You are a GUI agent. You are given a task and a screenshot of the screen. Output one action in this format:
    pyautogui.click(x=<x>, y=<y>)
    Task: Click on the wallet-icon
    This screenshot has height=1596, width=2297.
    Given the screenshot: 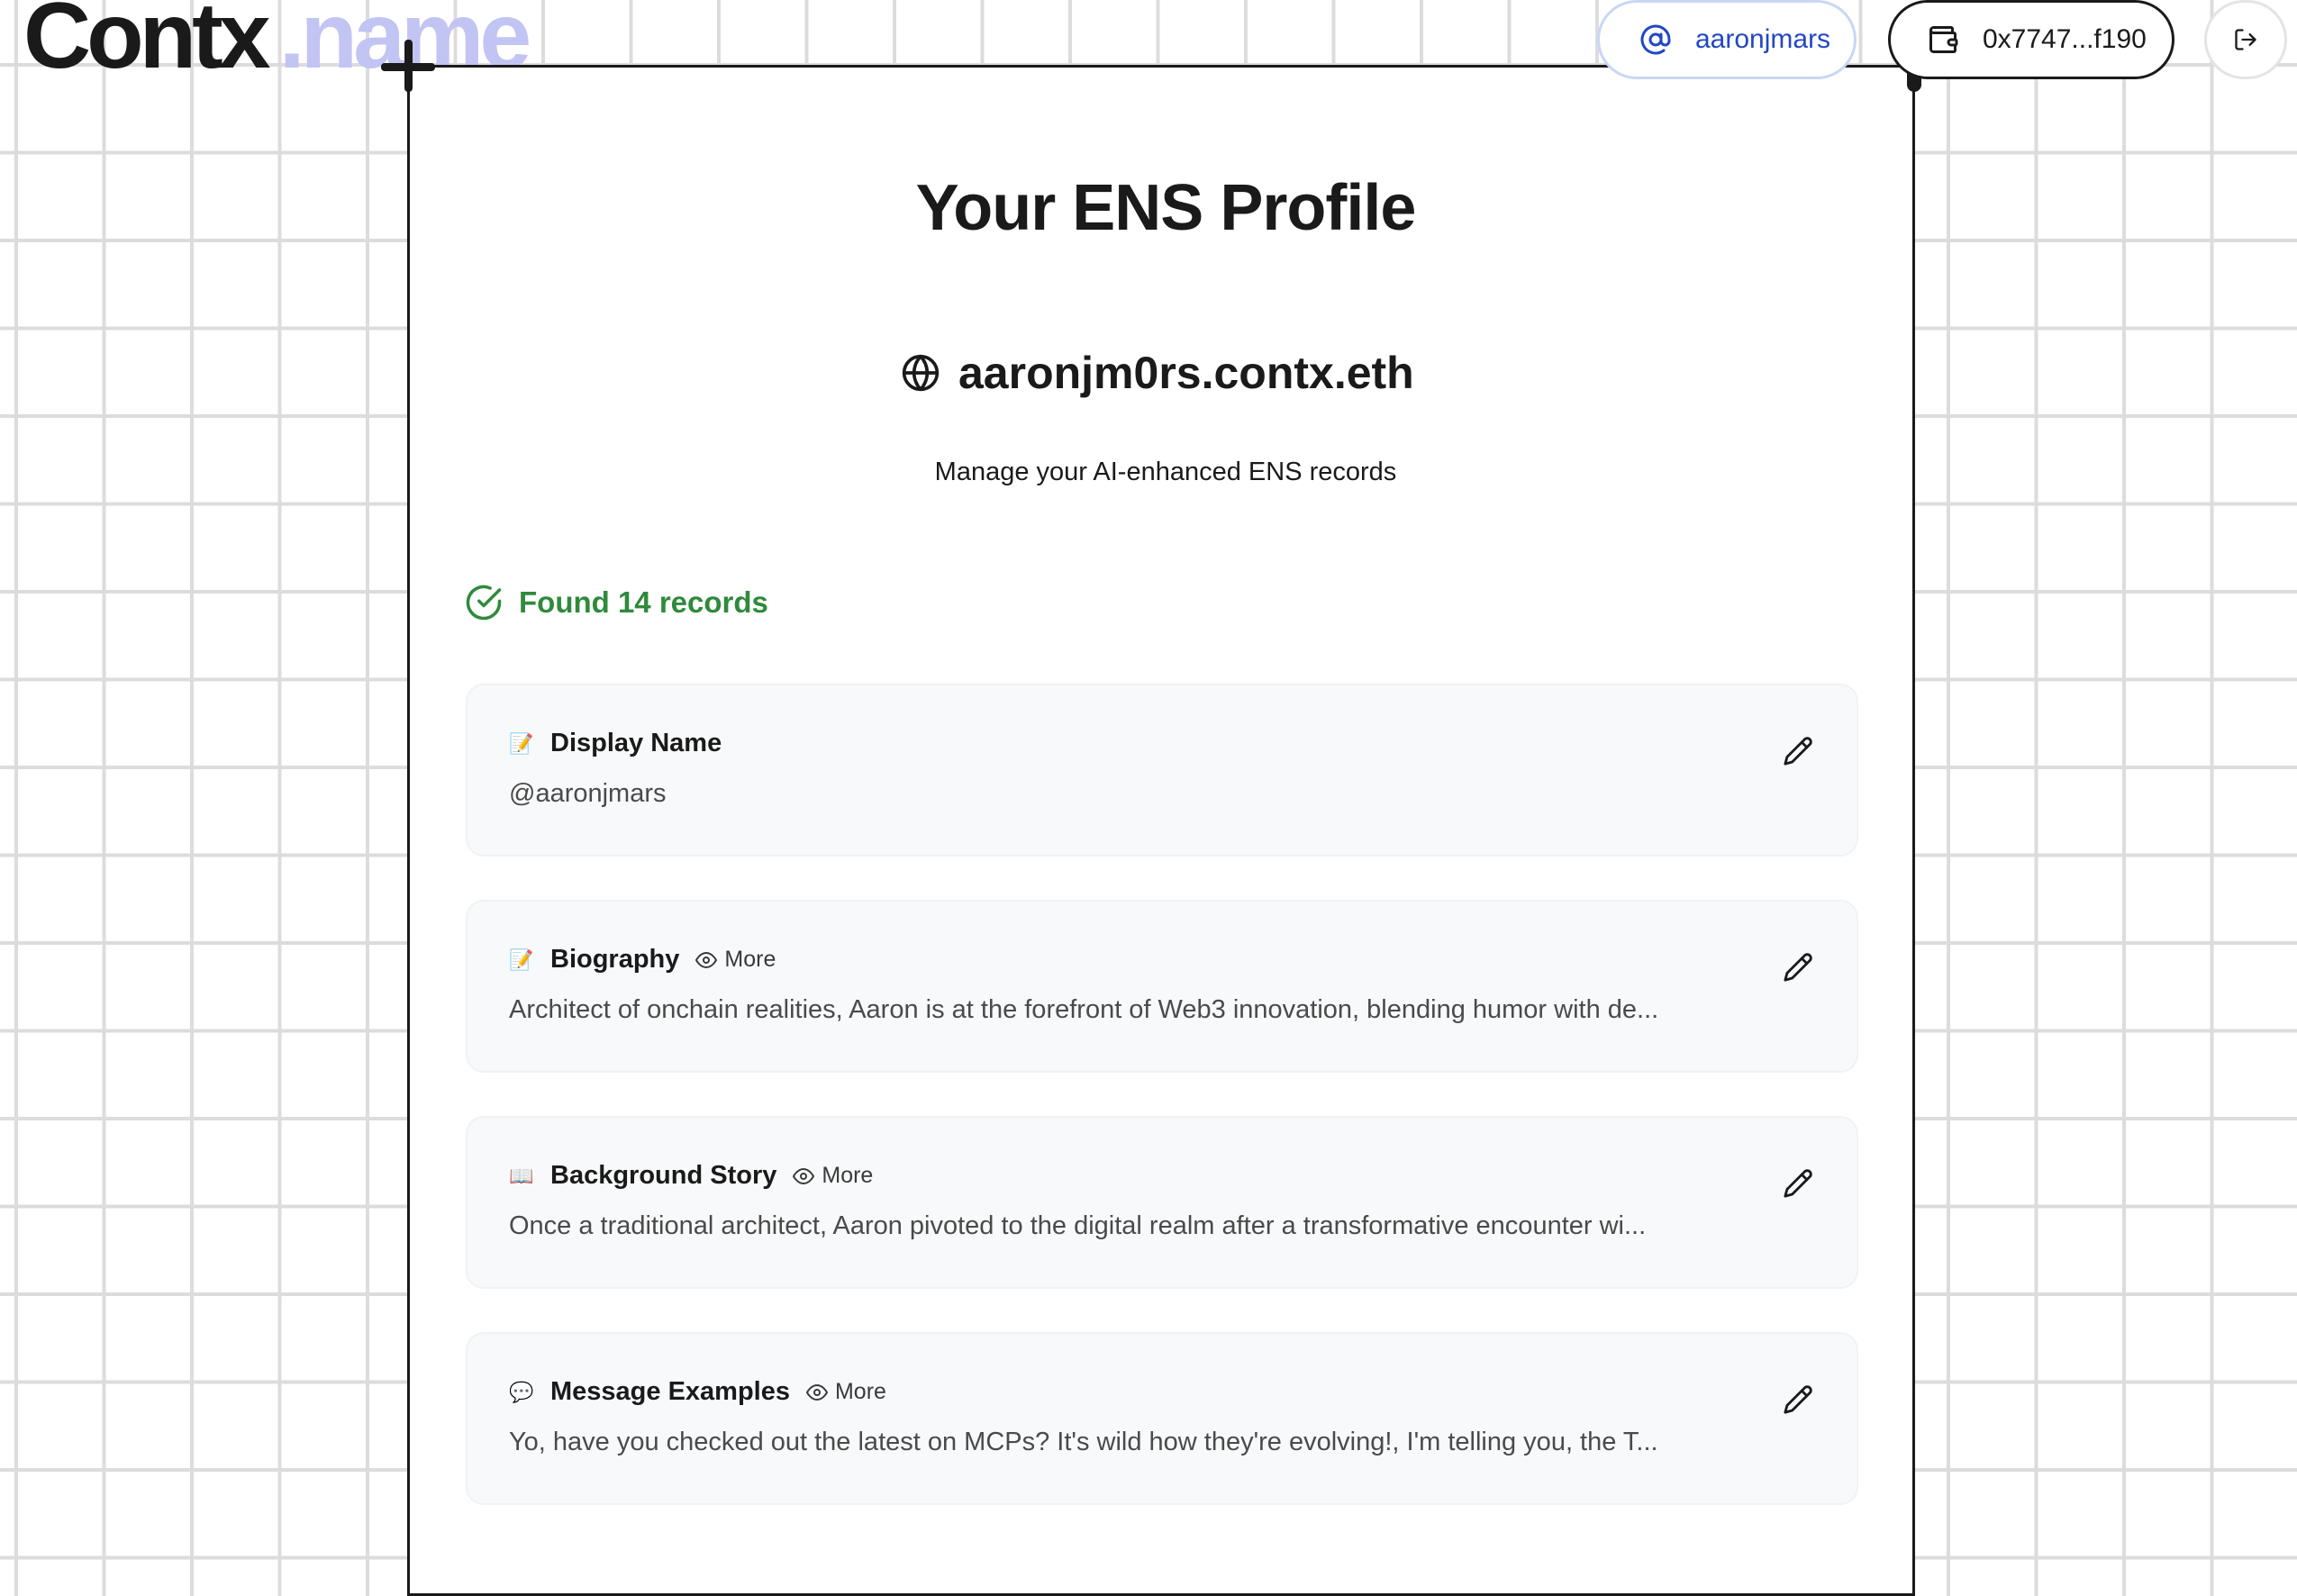 What is the action you would take?
    pyautogui.click(x=1943, y=39)
    